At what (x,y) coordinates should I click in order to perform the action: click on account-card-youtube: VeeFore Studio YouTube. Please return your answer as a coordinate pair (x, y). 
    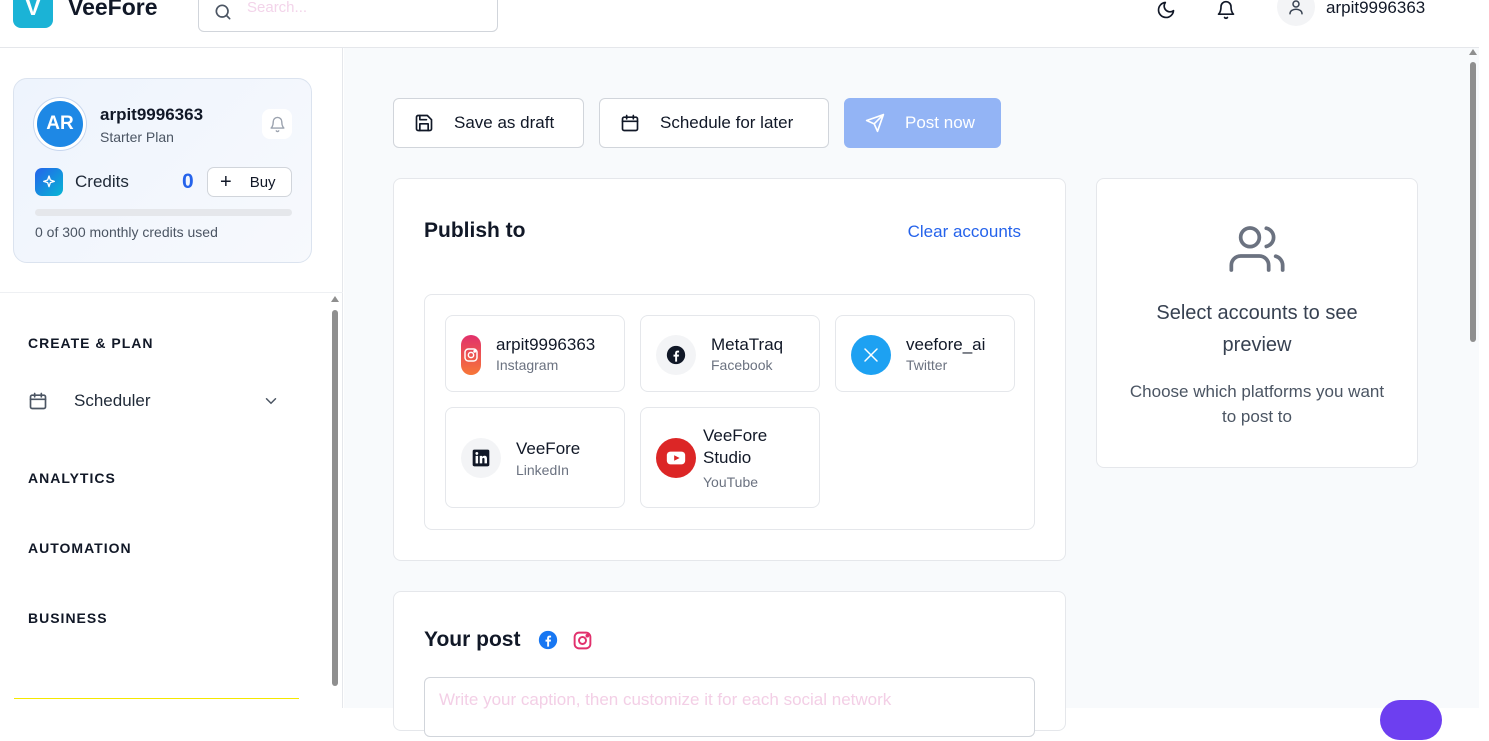
    Looking at the image, I should click on (730, 457).